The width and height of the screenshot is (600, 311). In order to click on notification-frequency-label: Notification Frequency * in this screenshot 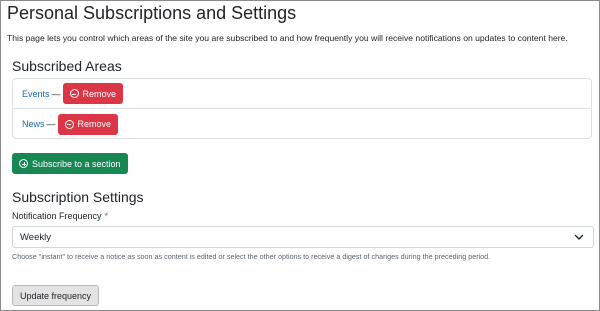, I will do `click(60, 216)`.